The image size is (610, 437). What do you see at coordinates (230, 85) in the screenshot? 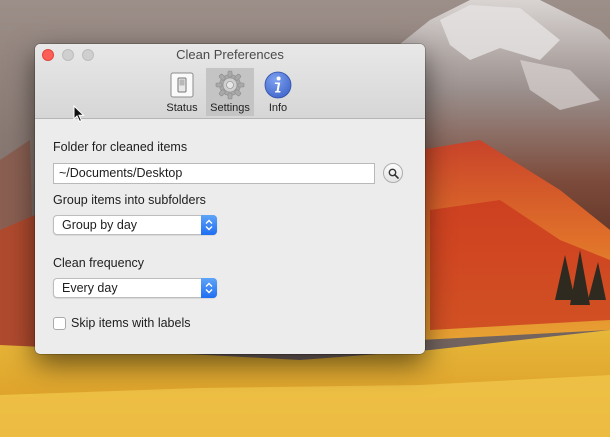
I see `gear-icon` at bounding box center [230, 85].